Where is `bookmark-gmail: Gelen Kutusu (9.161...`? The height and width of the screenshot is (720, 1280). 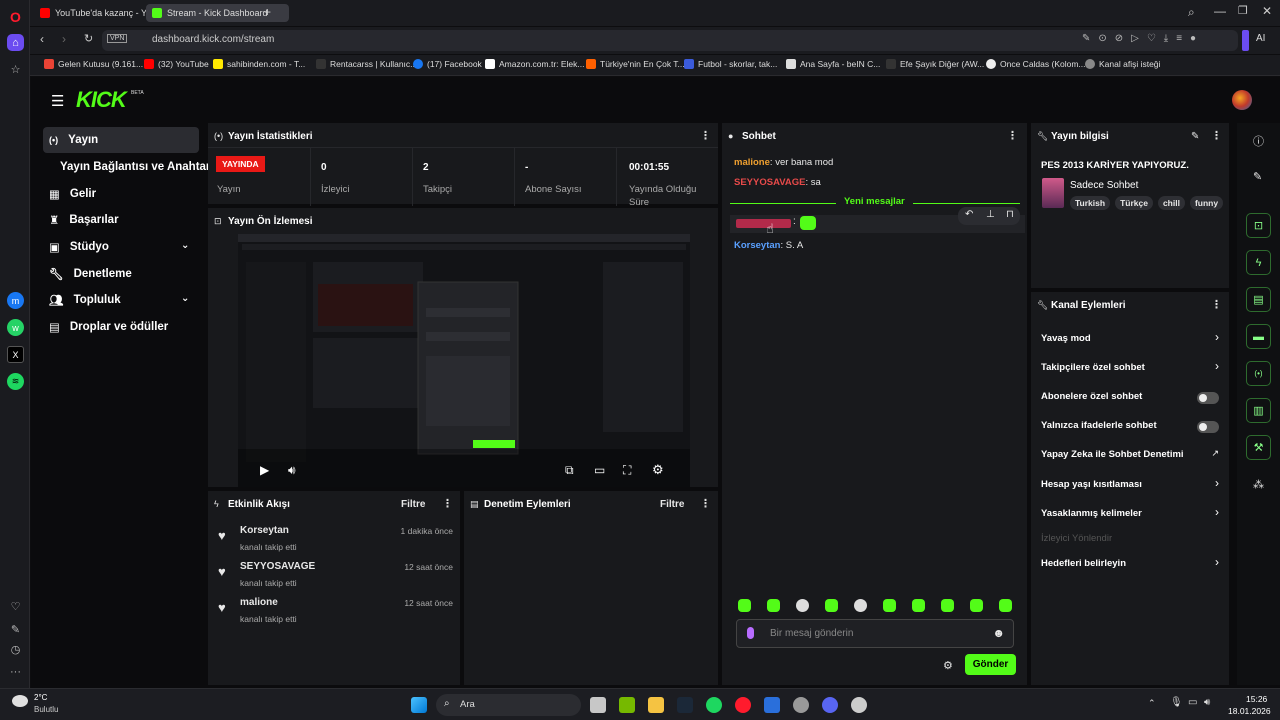 bookmark-gmail: Gelen Kutusu (9.161... is located at coordinates (93, 64).